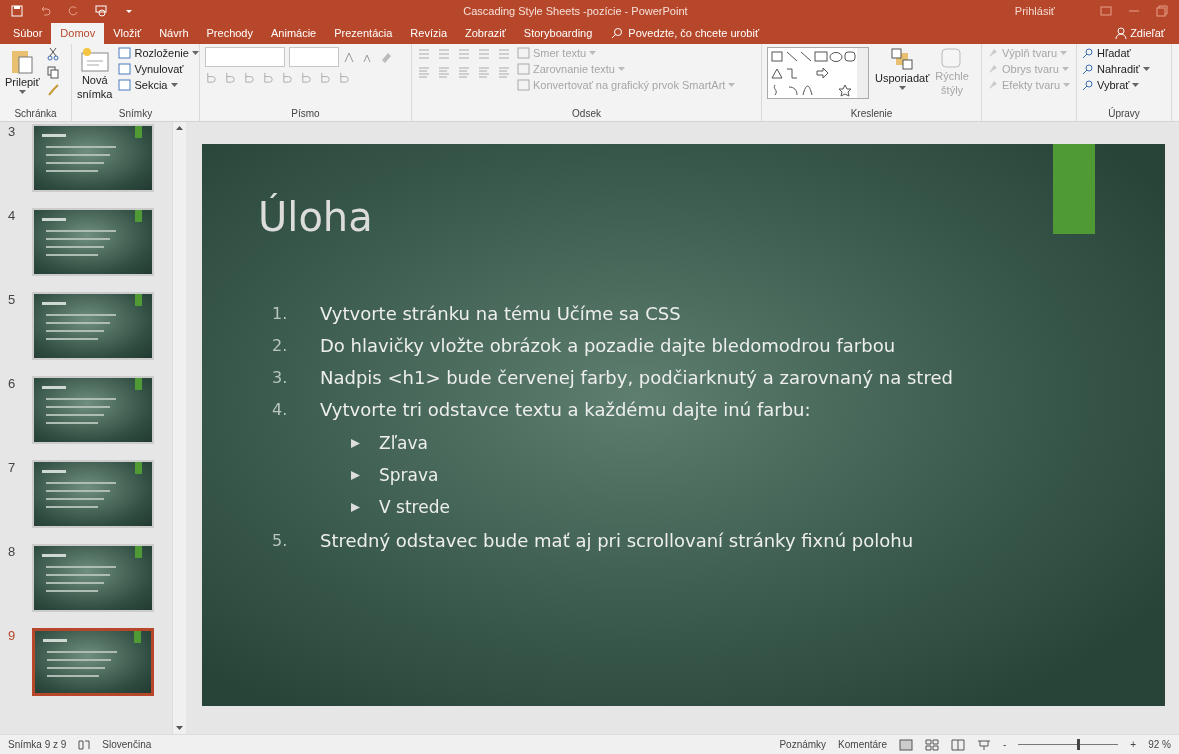 The image size is (1179, 754). Describe the element at coordinates (862, 744) in the screenshot. I see `comments-button: Komentáre` at that location.